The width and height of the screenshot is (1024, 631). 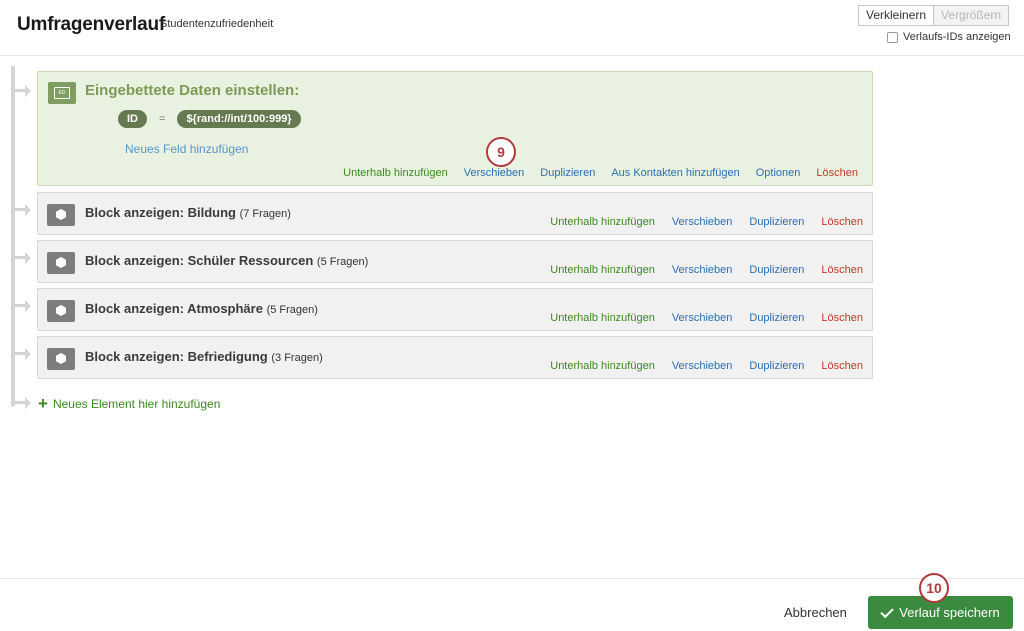 I want to click on add-new-element-link: + Neues Element hier hinzufügen, so click(x=129, y=403).